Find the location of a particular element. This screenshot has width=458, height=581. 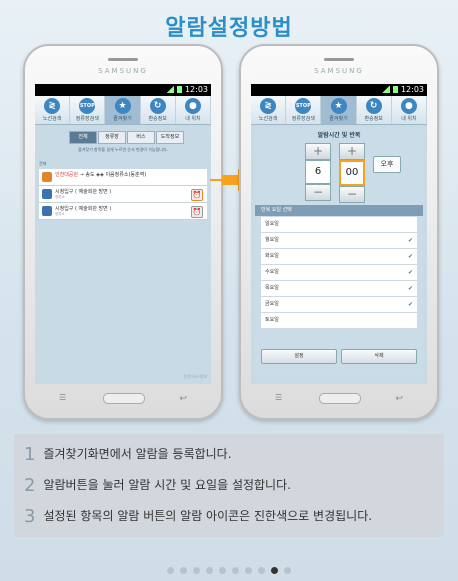

speaker is located at coordinates (339, 59).